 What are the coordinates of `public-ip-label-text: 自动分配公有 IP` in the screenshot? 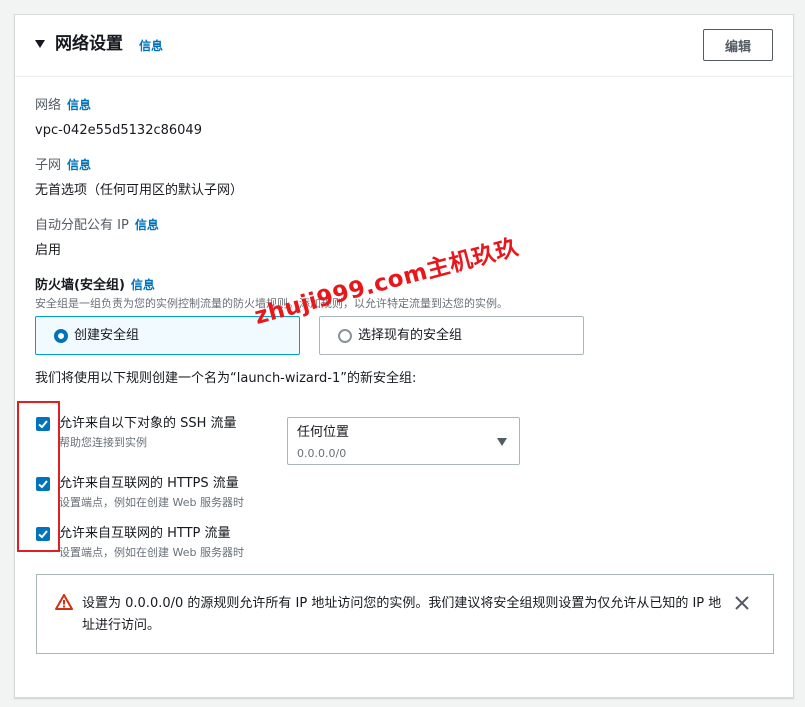 It's located at (82, 225).